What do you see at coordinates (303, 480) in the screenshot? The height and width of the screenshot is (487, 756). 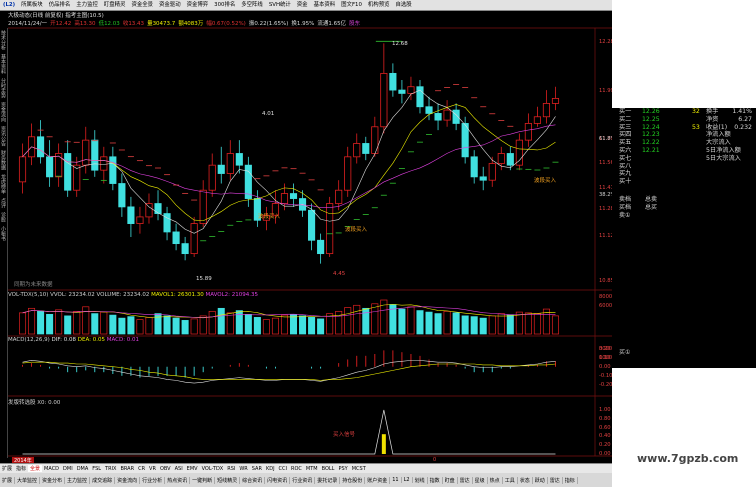 I see `status-item: 行业资讯` at bounding box center [303, 480].